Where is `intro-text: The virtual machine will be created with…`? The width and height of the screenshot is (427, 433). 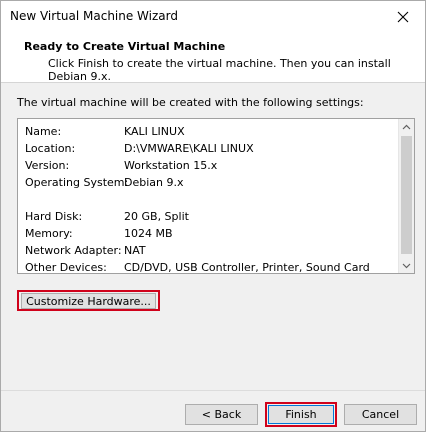 intro-text: The virtual machine will be created with… is located at coordinates (190, 102).